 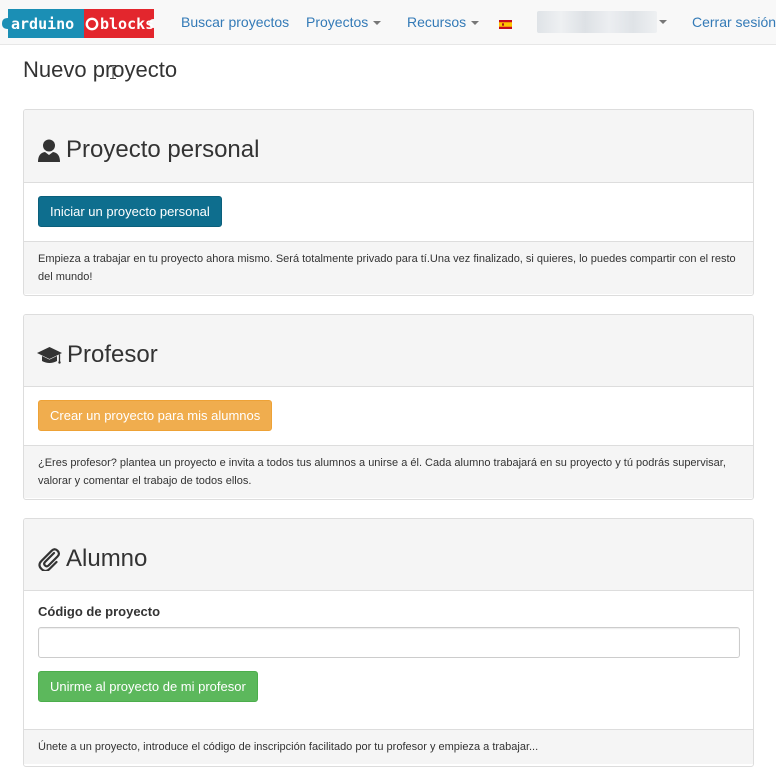 What do you see at coordinates (148, 686) in the screenshot?
I see `join-teacher-project-button: Unirme al proyecto de mi profesor` at bounding box center [148, 686].